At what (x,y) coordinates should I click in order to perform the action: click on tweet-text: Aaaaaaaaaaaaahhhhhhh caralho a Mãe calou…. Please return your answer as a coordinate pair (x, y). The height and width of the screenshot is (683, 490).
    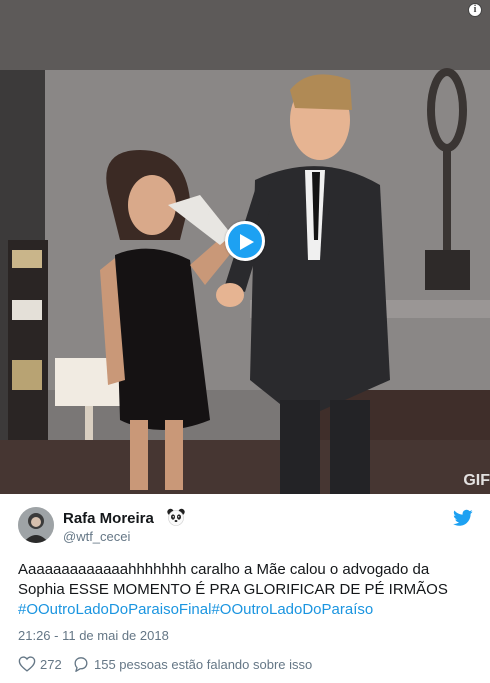
    Looking at the image, I should click on (248, 590).